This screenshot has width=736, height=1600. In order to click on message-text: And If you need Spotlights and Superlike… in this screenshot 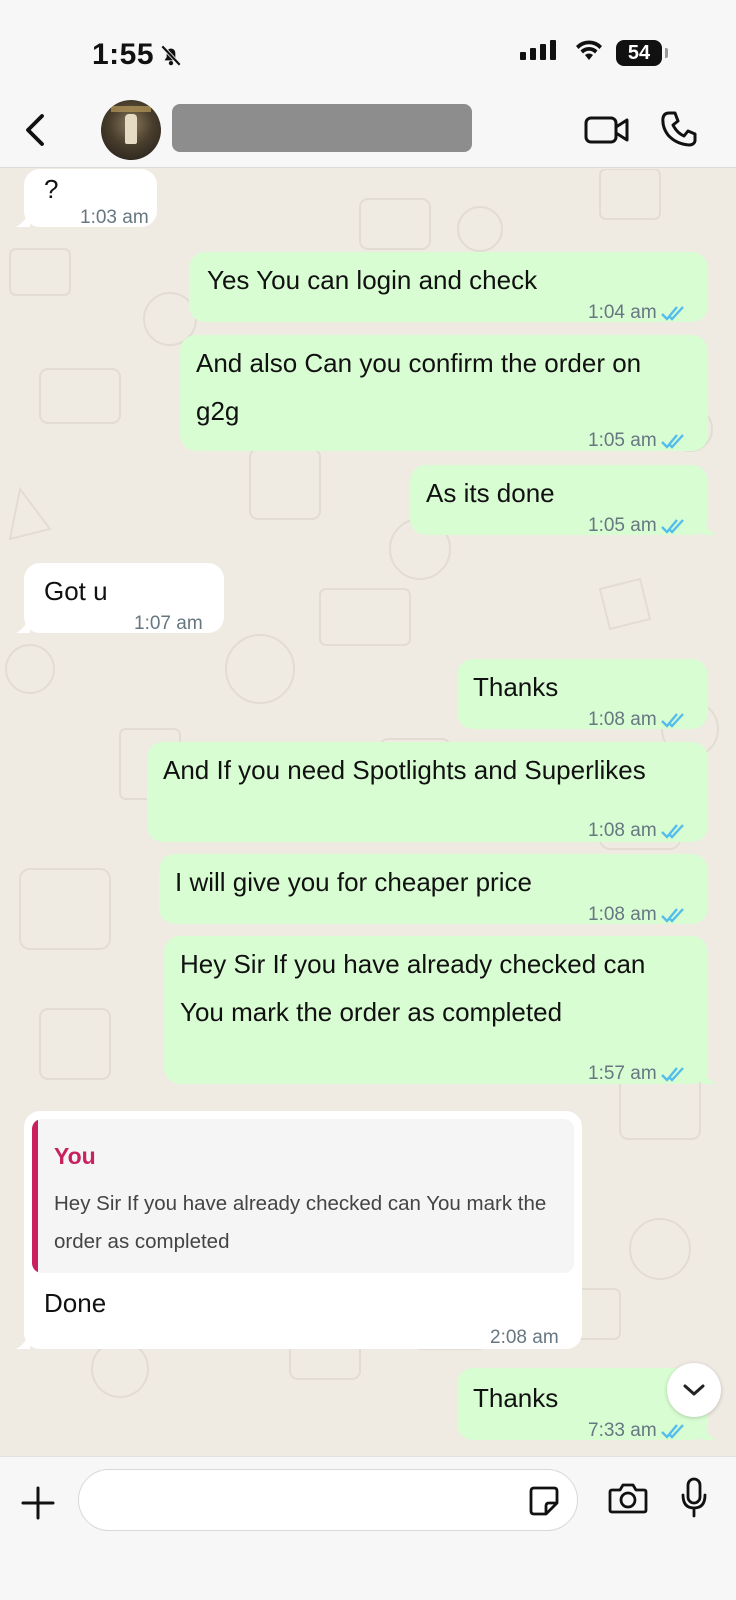, I will do `click(404, 770)`.